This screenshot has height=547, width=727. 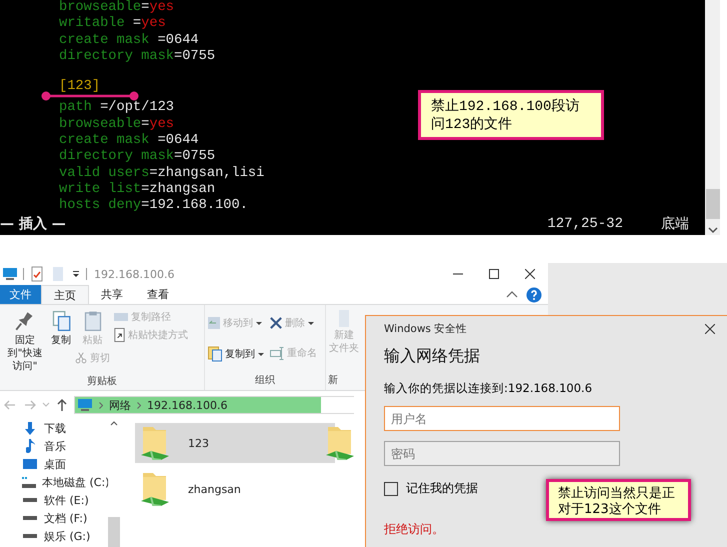 I want to click on copy-to-button: 复制到, so click(x=236, y=354).